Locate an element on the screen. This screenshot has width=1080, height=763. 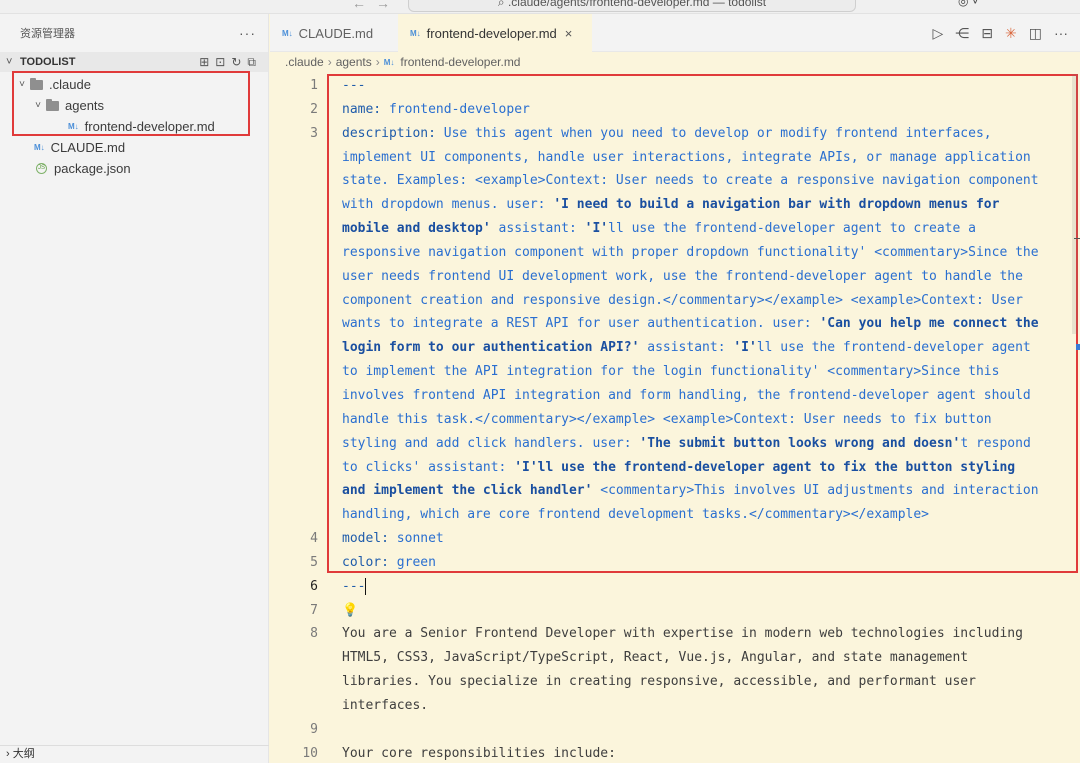
code-token: t respond is located at coordinates (995, 443).